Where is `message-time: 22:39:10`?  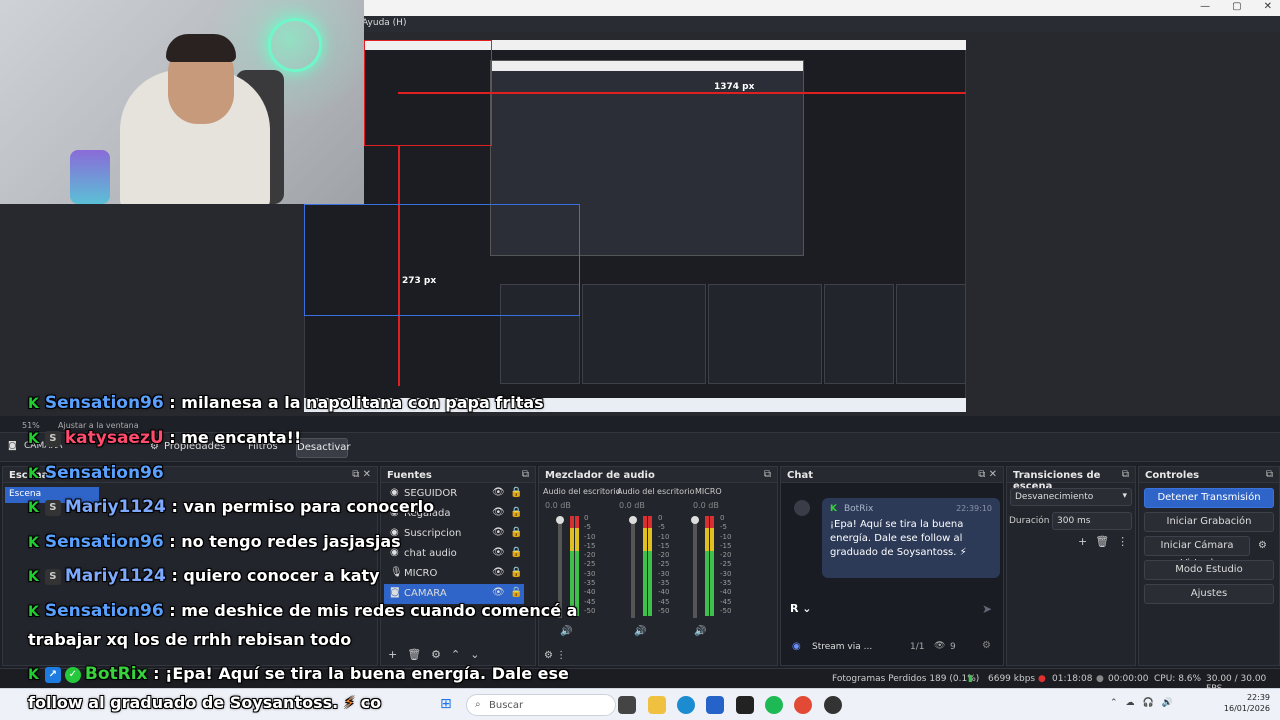 message-time: 22:39:10 is located at coordinates (974, 508).